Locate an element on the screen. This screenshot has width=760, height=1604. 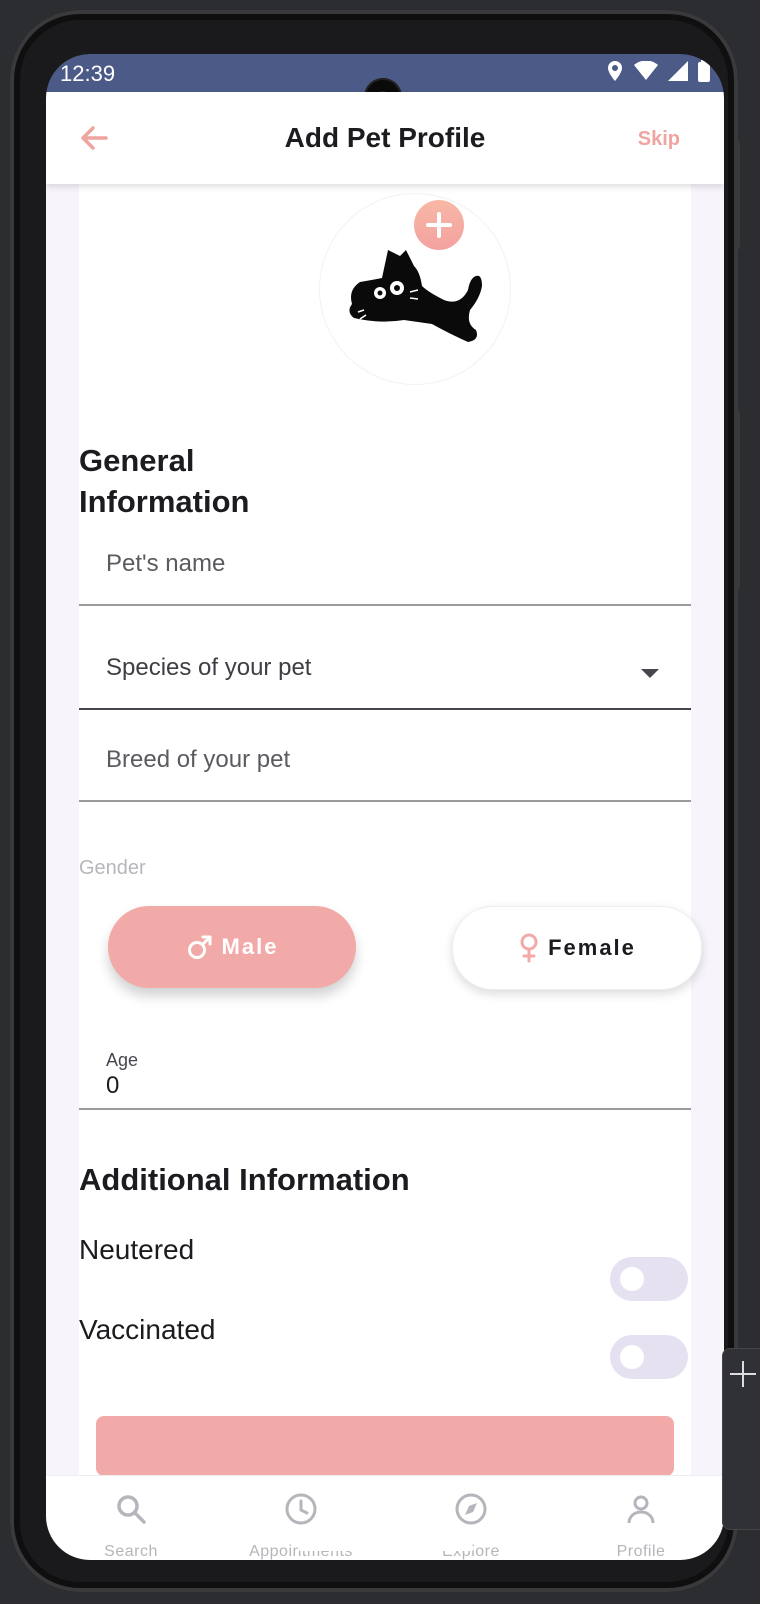
zoom-in-icon is located at coordinates (741, 1374).